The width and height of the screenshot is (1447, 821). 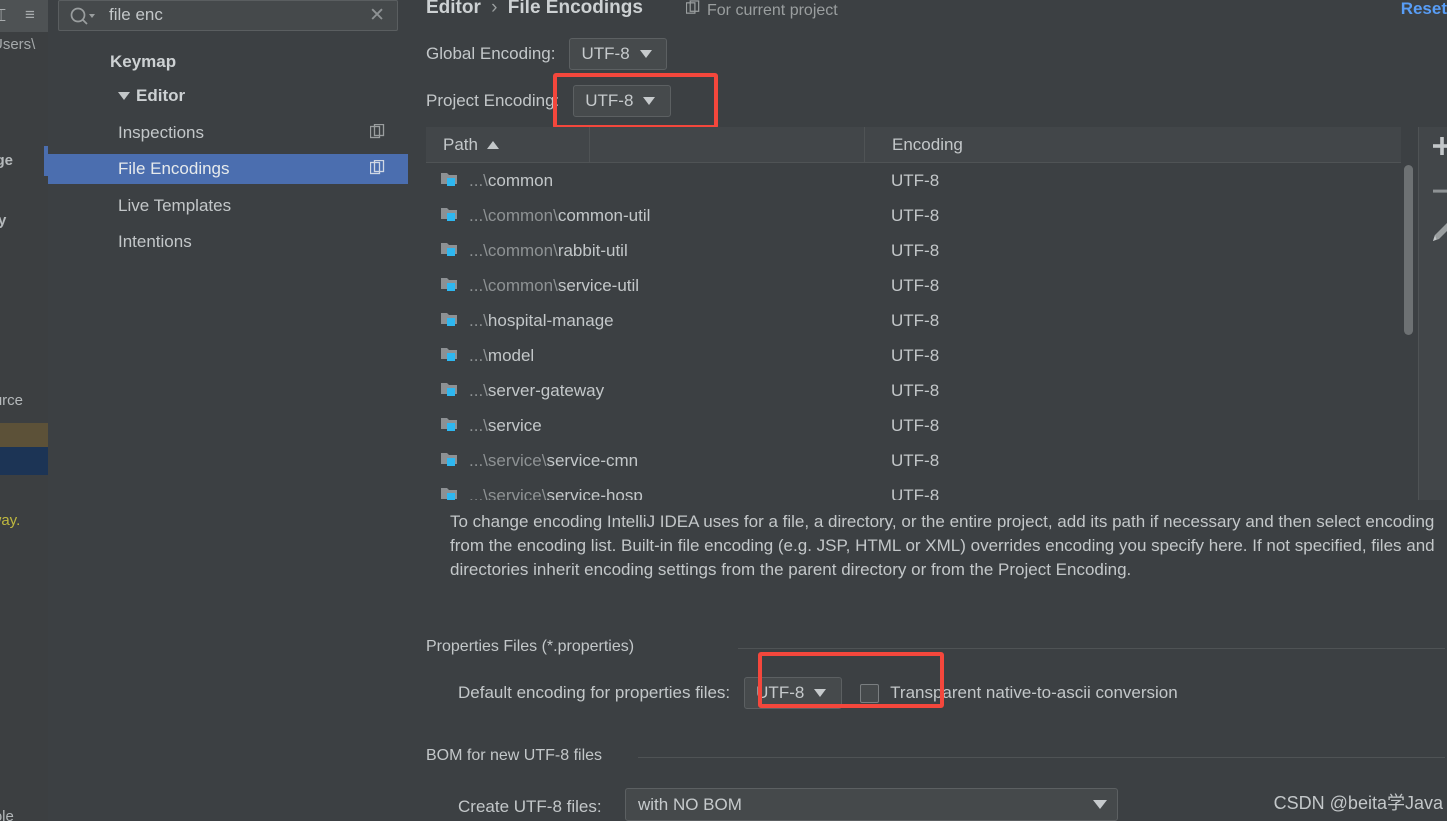 What do you see at coordinates (82, 16) in the screenshot?
I see `search-icon` at bounding box center [82, 16].